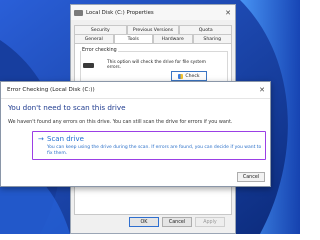 The height and width of the screenshot is (240, 320). I want to click on tab-row-bottom: General Tools Hardware Sharing, so click(153, 38).